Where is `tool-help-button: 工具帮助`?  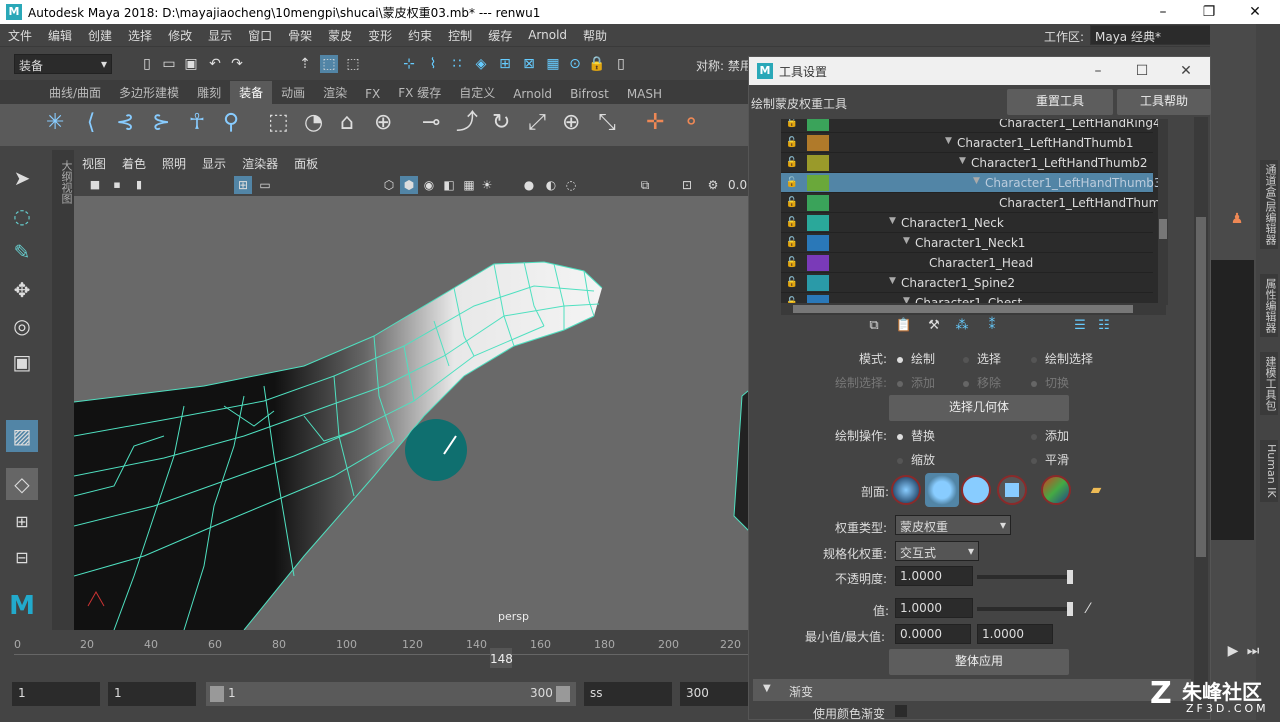 tool-help-button: 工具帮助 is located at coordinates (1164, 102).